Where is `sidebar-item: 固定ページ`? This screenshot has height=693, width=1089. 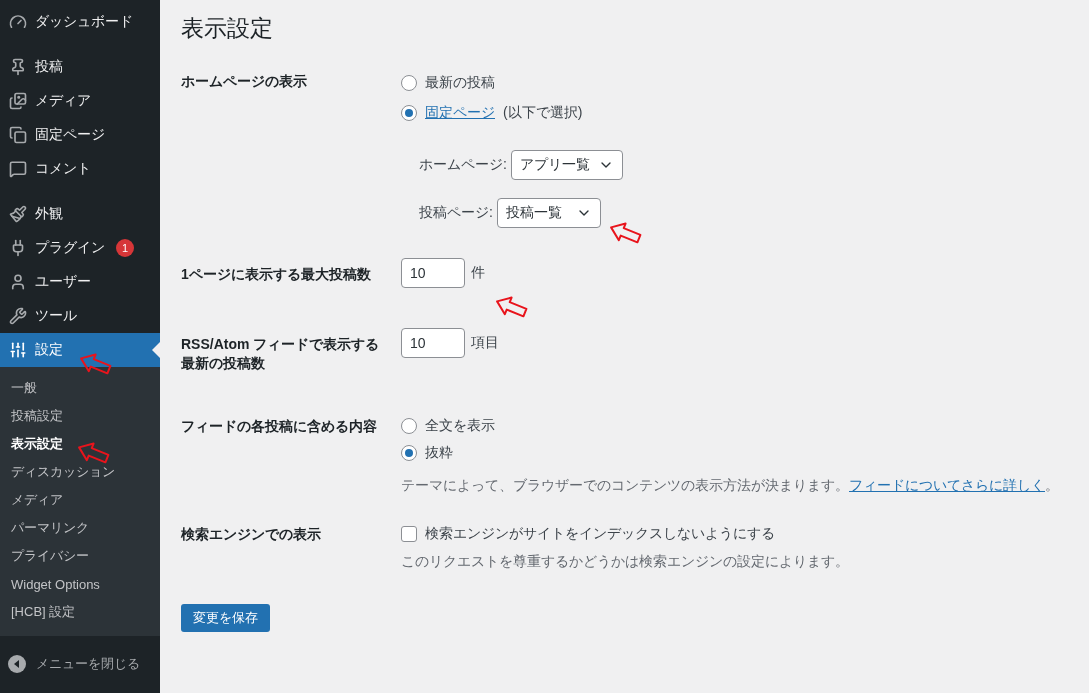
sidebar-item: 固定ページ is located at coordinates (80, 135).